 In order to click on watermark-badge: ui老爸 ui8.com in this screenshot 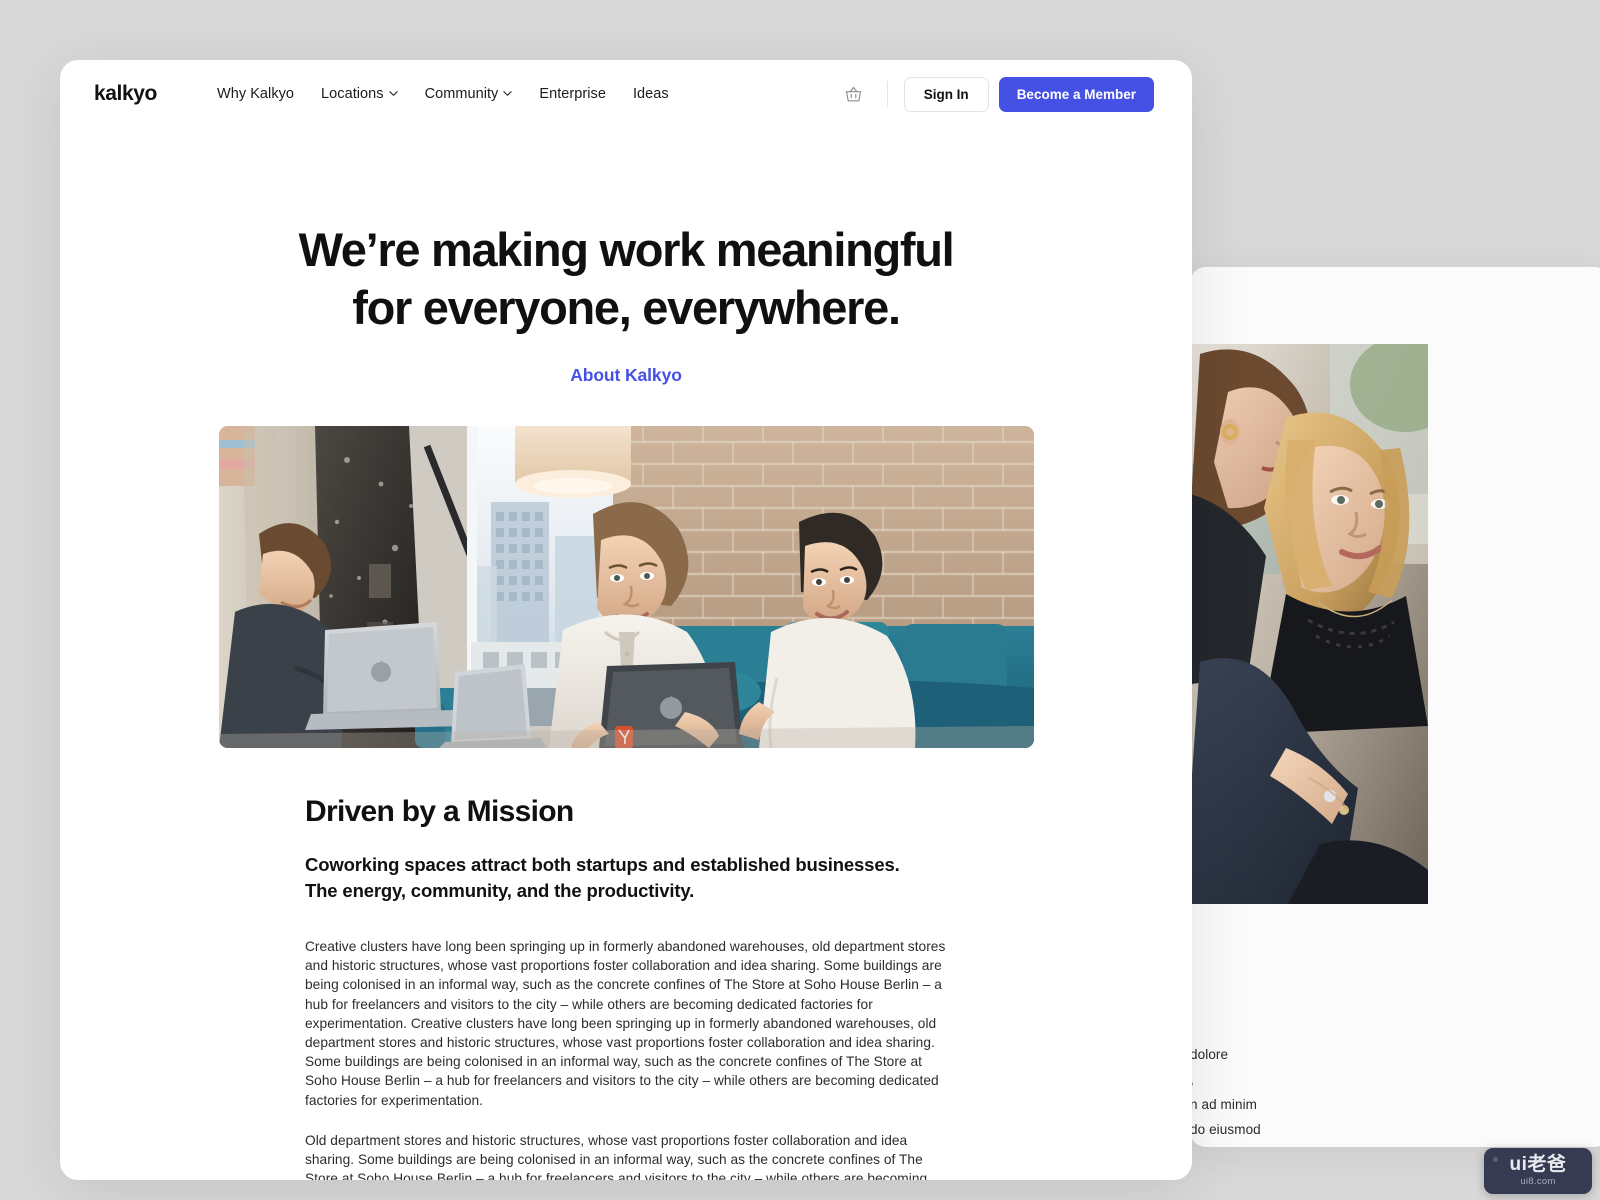, I will do `click(1538, 1171)`.